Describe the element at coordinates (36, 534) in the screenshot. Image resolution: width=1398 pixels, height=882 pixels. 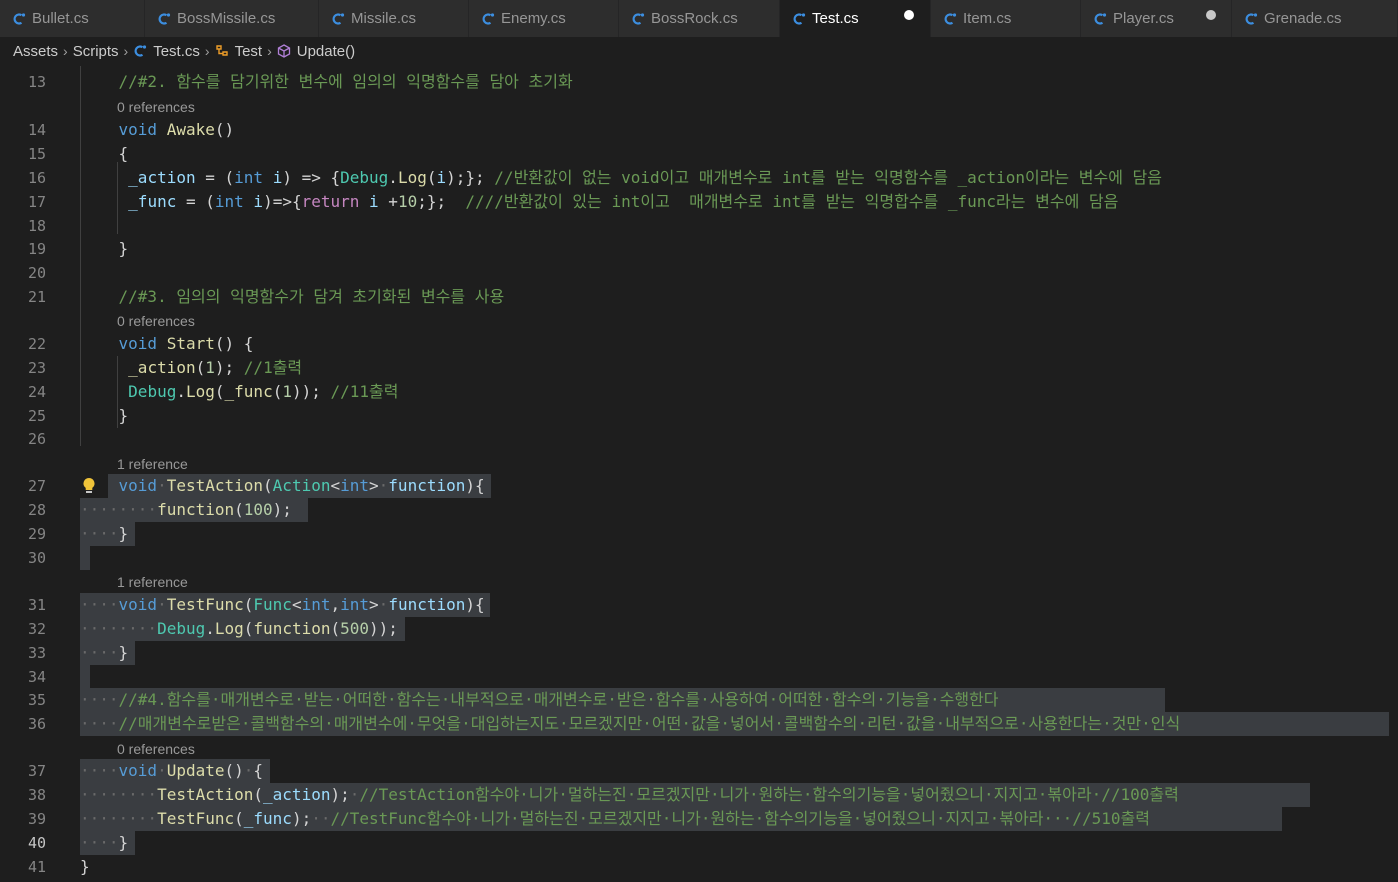
I see `line-number: 29` at that location.